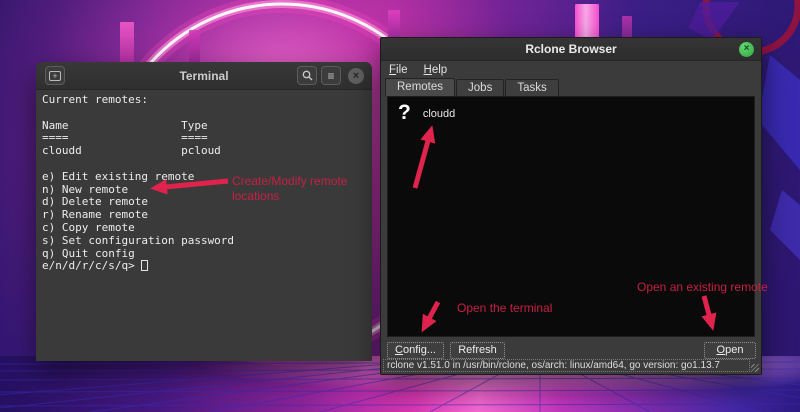 The height and width of the screenshot is (412, 800). Describe the element at coordinates (480, 87) in the screenshot. I see `tab-jobs: Jobs` at that location.